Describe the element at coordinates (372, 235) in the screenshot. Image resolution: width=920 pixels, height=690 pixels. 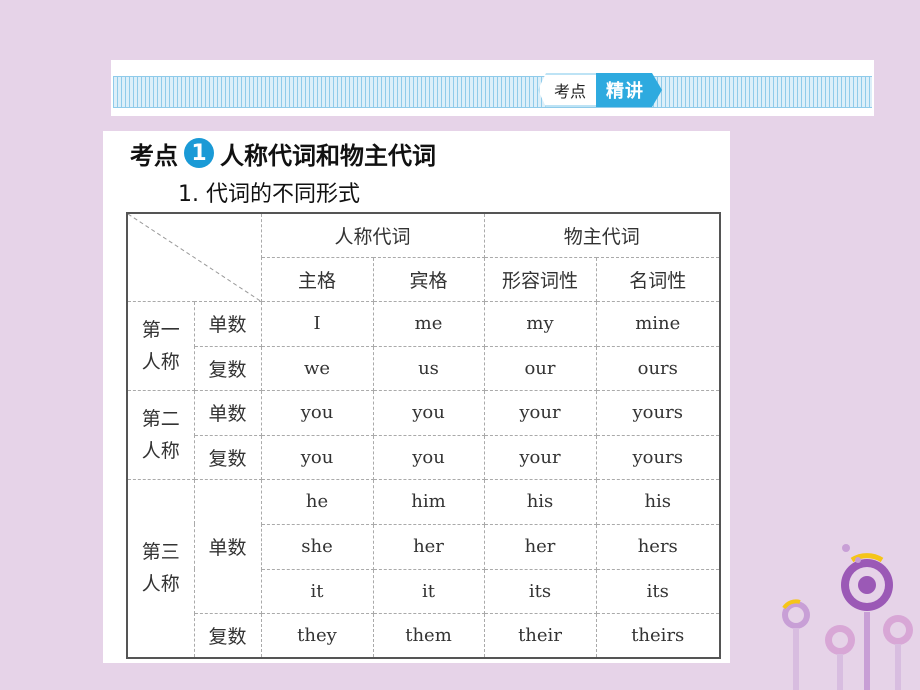
I see `header-personal-pronoun: 人称代词` at that location.